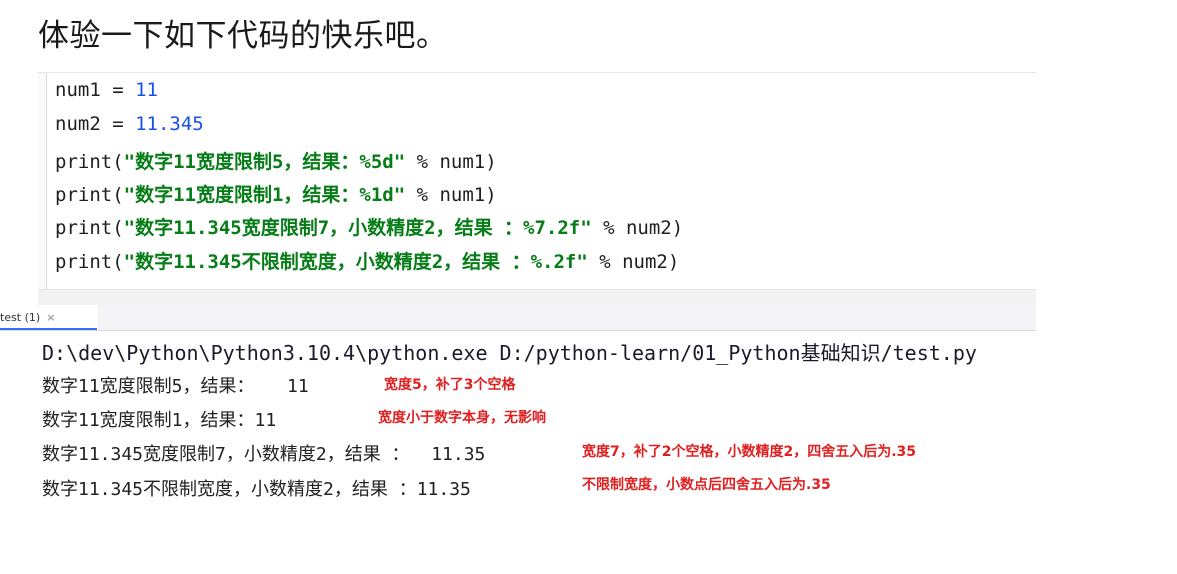 This screenshot has height=574, width=1177. I want to click on run-tab: test (1) ×, so click(49, 317).